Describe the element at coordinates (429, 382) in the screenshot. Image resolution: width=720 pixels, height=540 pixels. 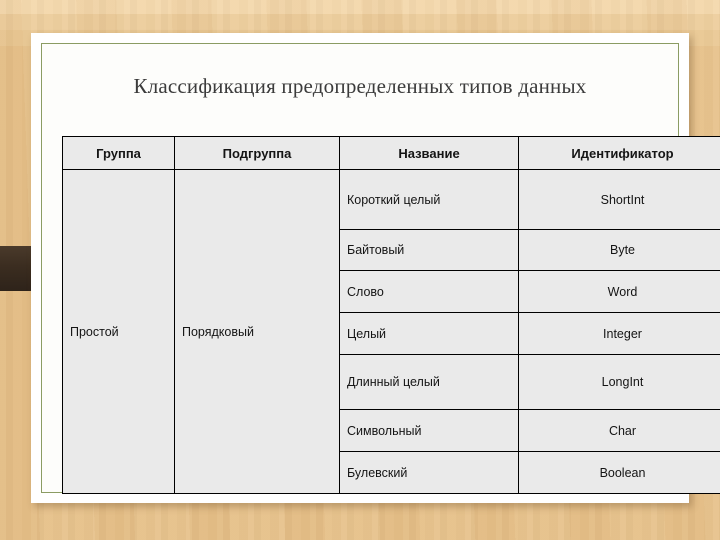
I see `cell-name: Длинный целый` at that location.